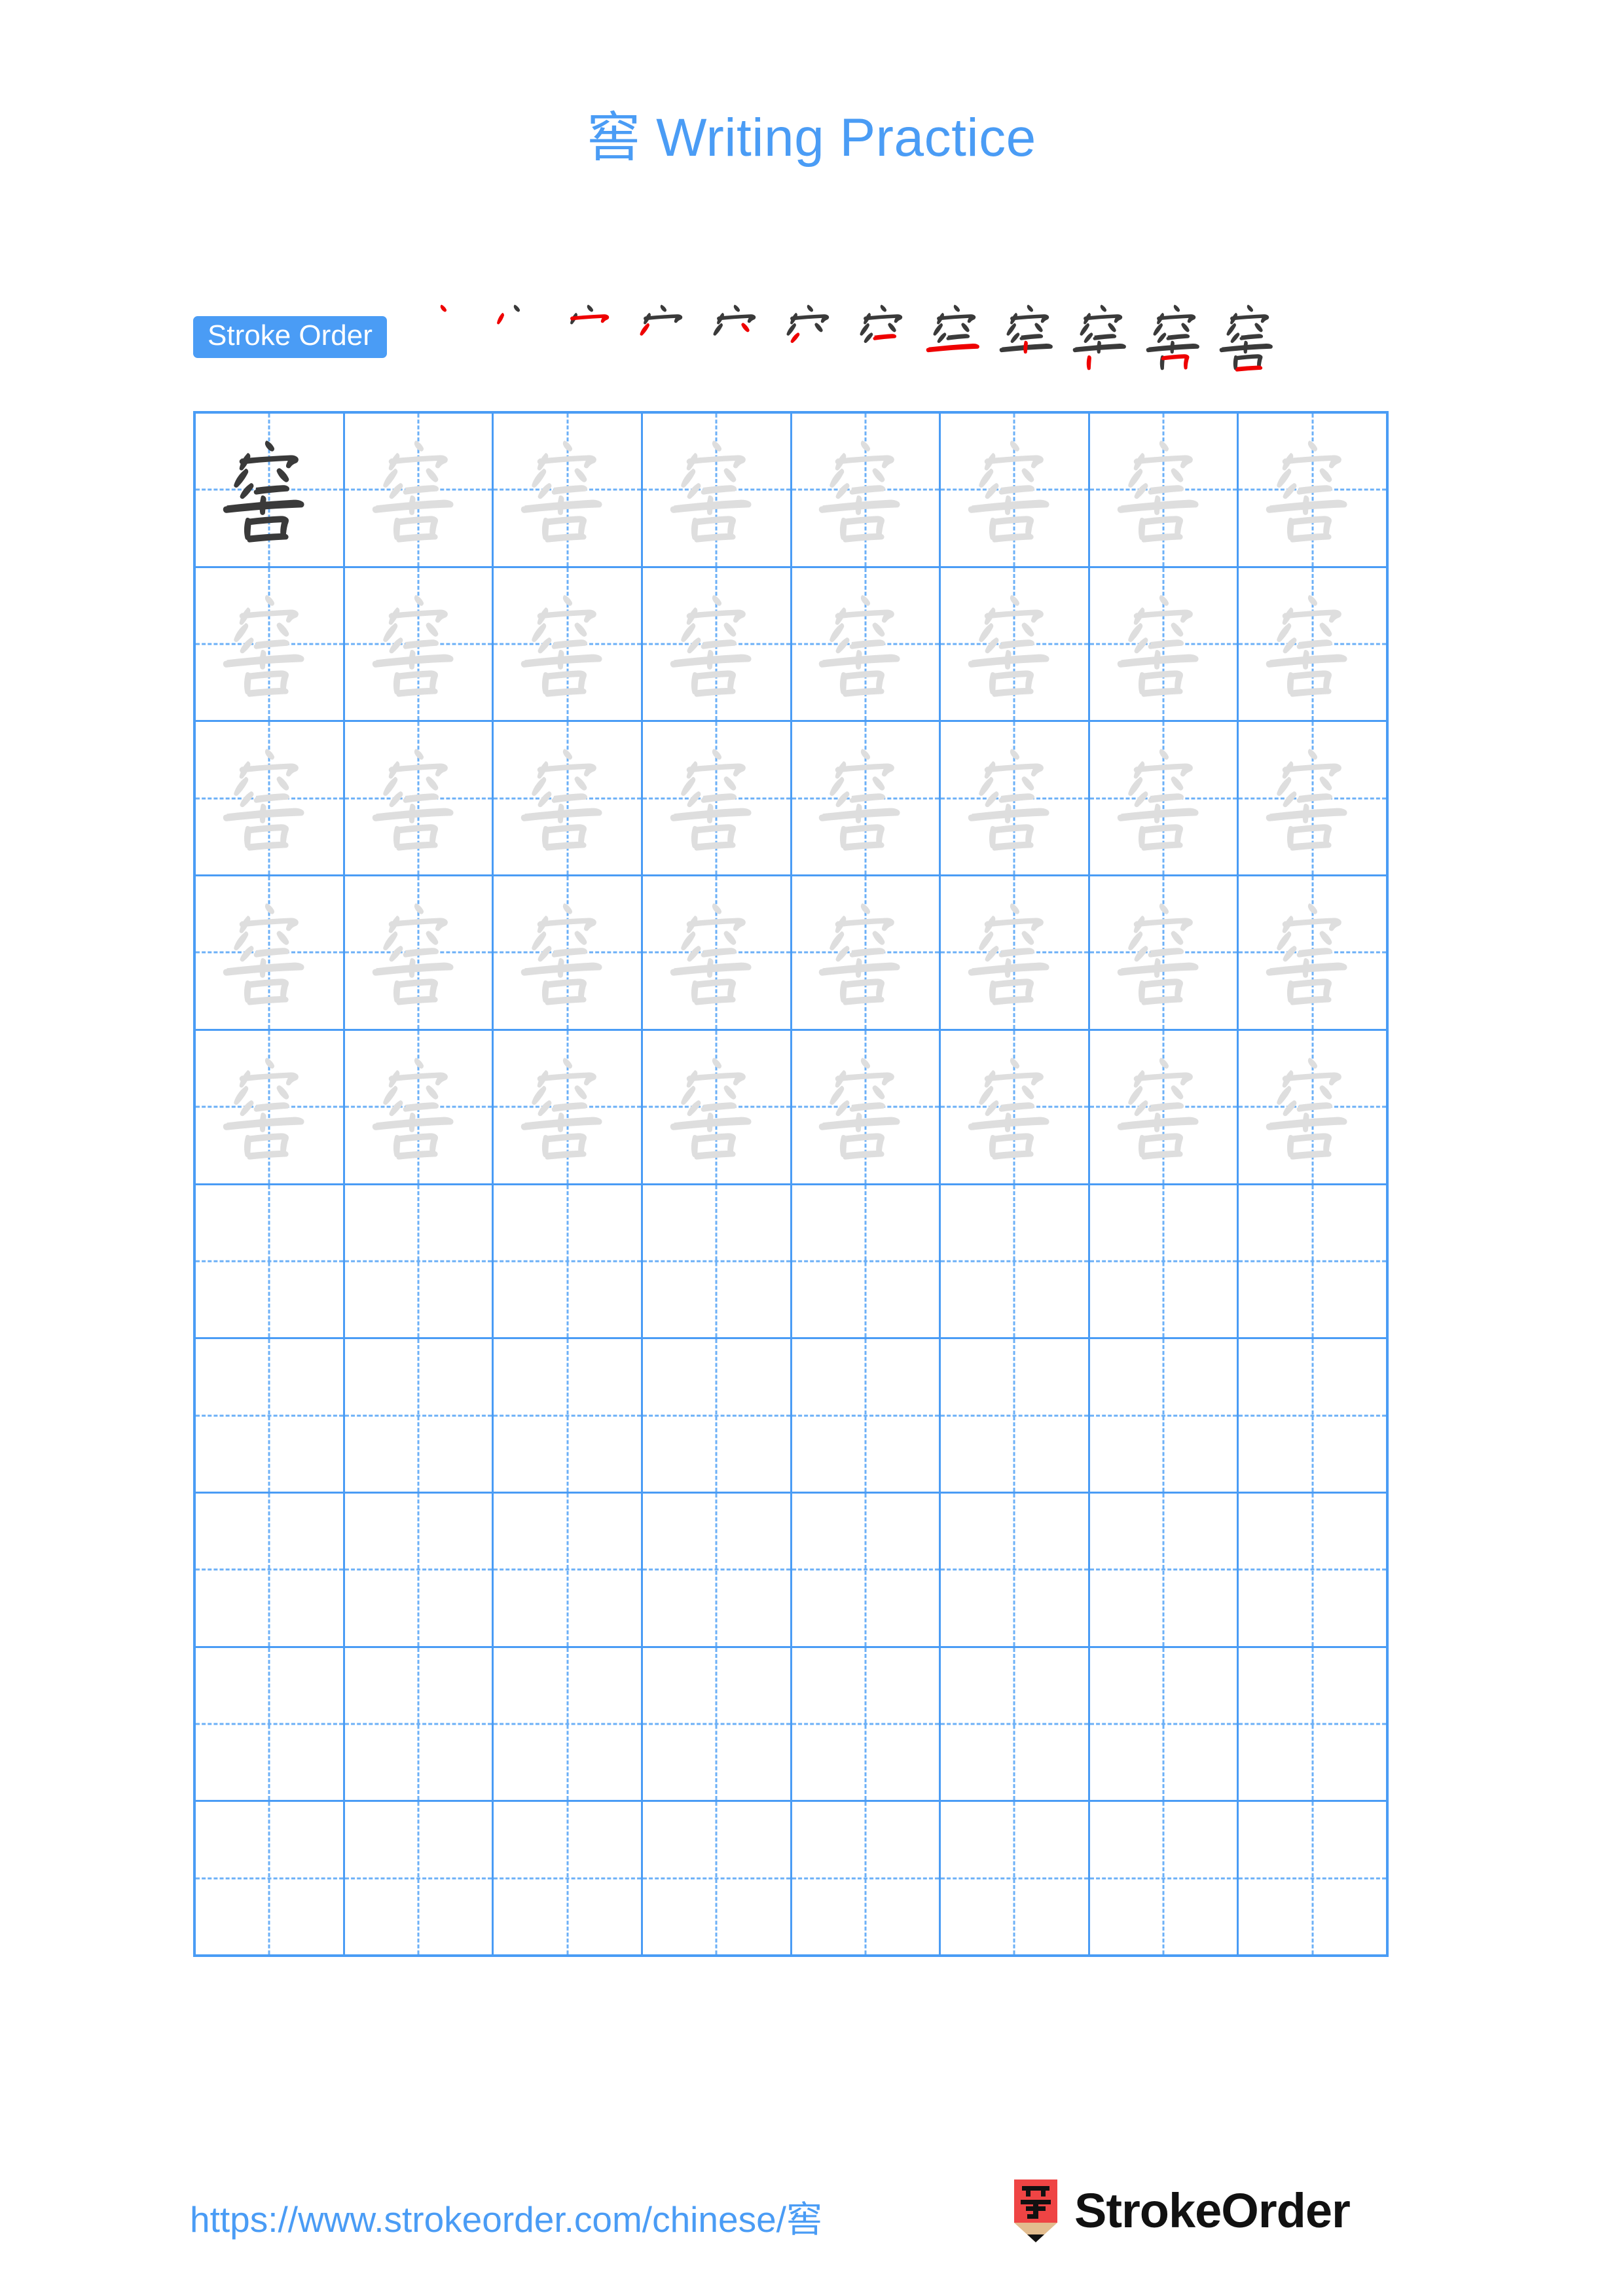 Image resolution: width=1623 pixels, height=2296 pixels. Describe the element at coordinates (506, 2216) in the screenshot. I see `source-url: https://www.strokeorder.com/chinese/窖` at that location.